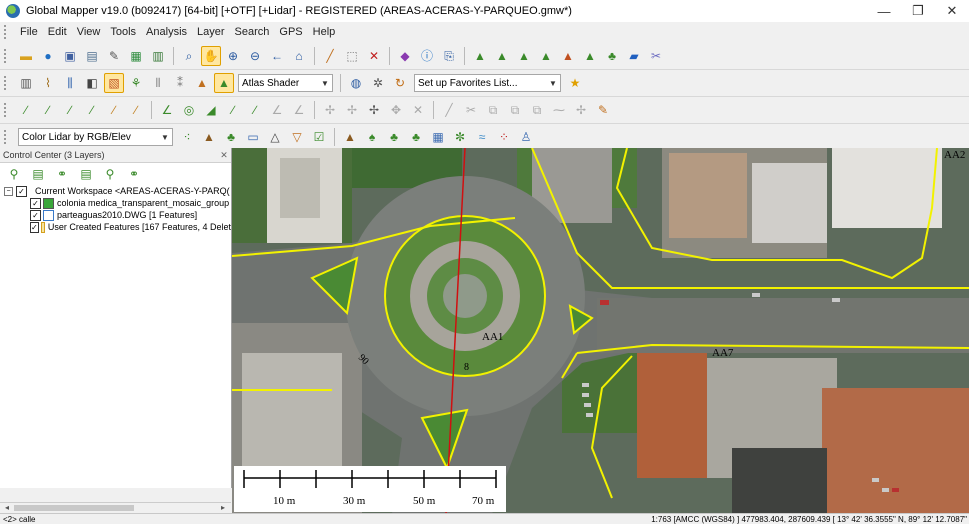 This screenshot has height=524, width=969. What do you see at coordinates (299, 110) in the screenshot?
I see `vertex-2-icon: ∠` at bounding box center [299, 110].